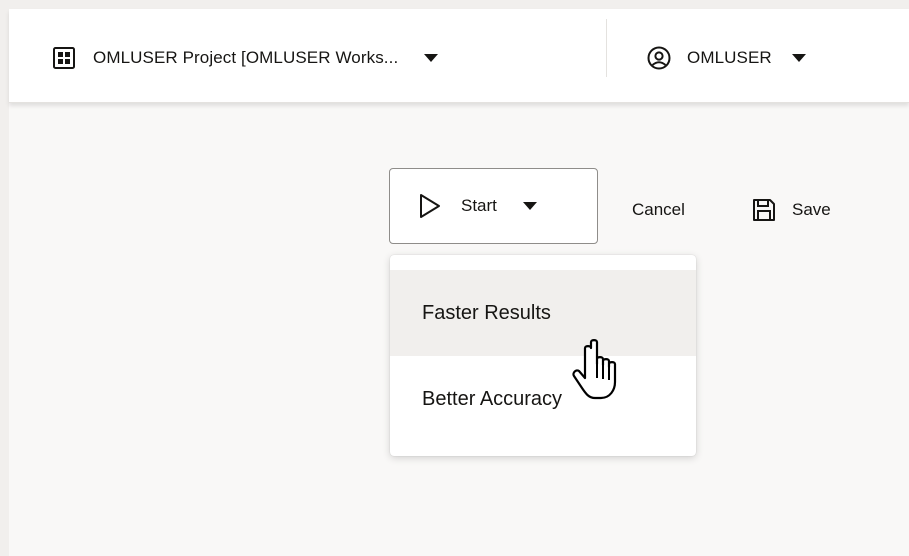 The height and width of the screenshot is (556, 909). What do you see at coordinates (764, 210) in the screenshot?
I see `save-icon` at bounding box center [764, 210].